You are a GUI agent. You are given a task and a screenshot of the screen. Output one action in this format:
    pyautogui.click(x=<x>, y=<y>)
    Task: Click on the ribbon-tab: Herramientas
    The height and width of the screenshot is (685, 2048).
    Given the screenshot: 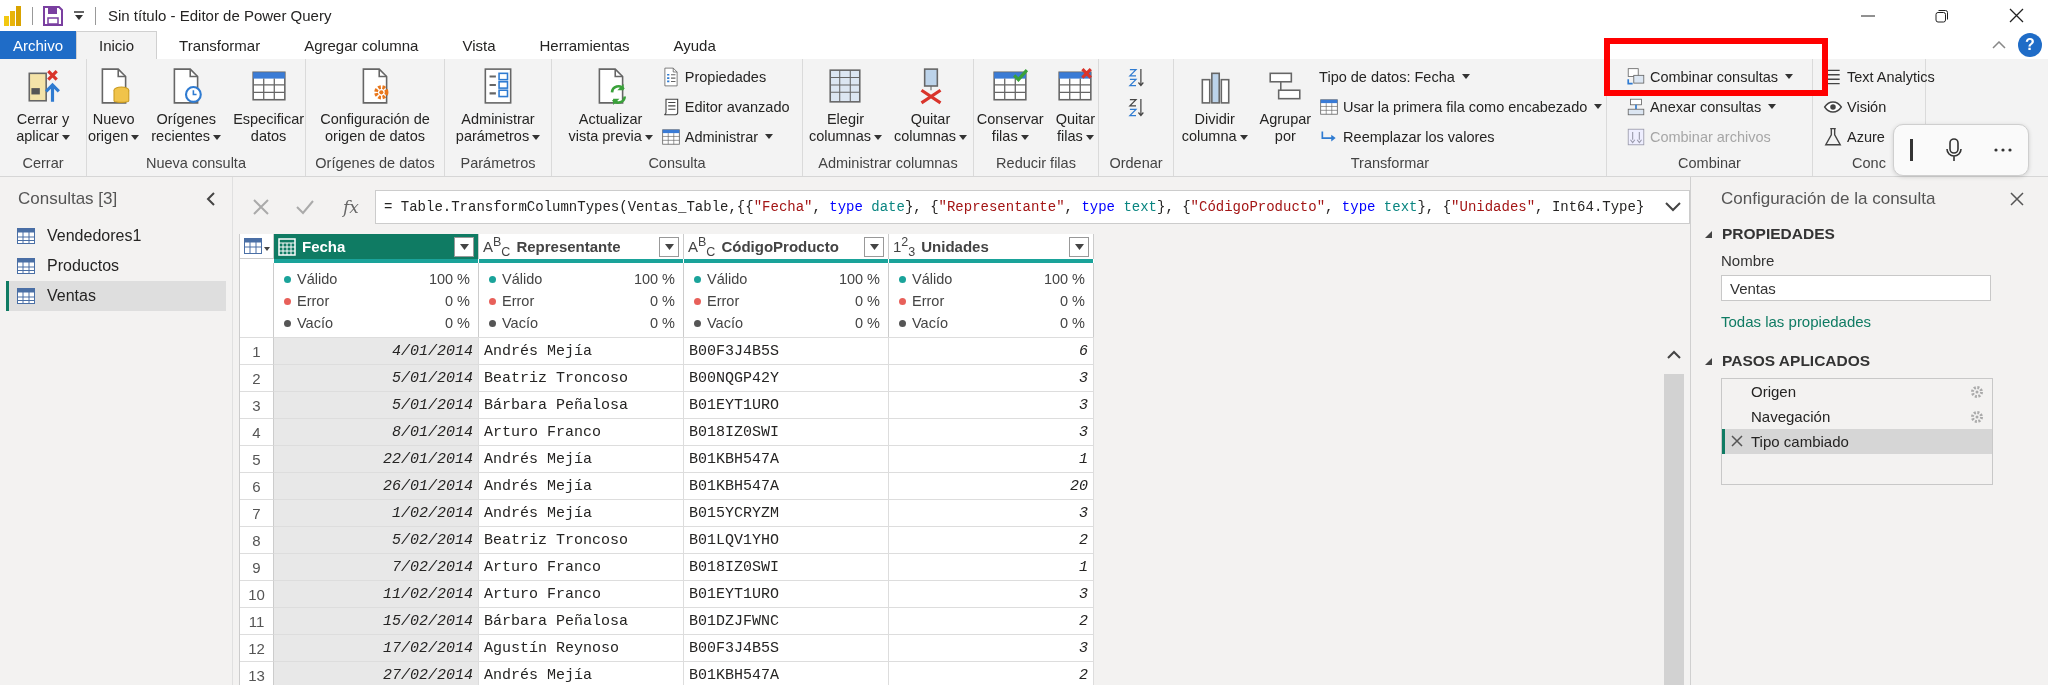 What is the action you would take?
    pyautogui.click(x=584, y=45)
    